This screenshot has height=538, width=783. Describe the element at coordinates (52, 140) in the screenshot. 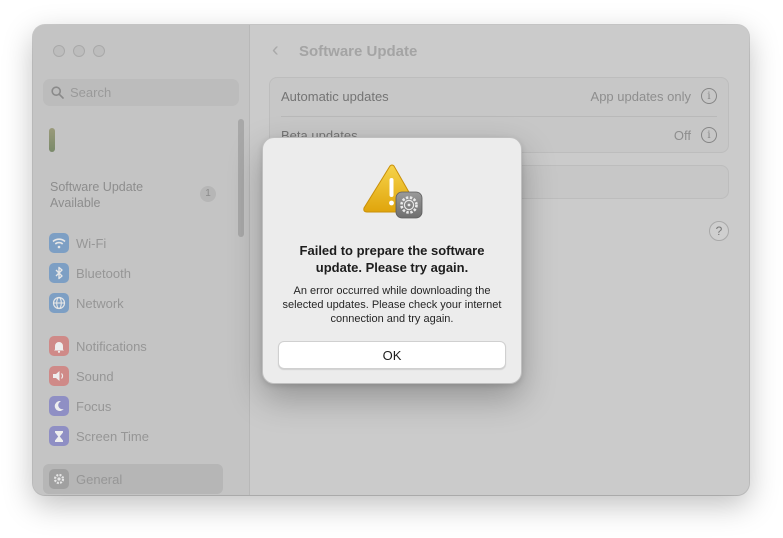

I see `avatar` at that location.